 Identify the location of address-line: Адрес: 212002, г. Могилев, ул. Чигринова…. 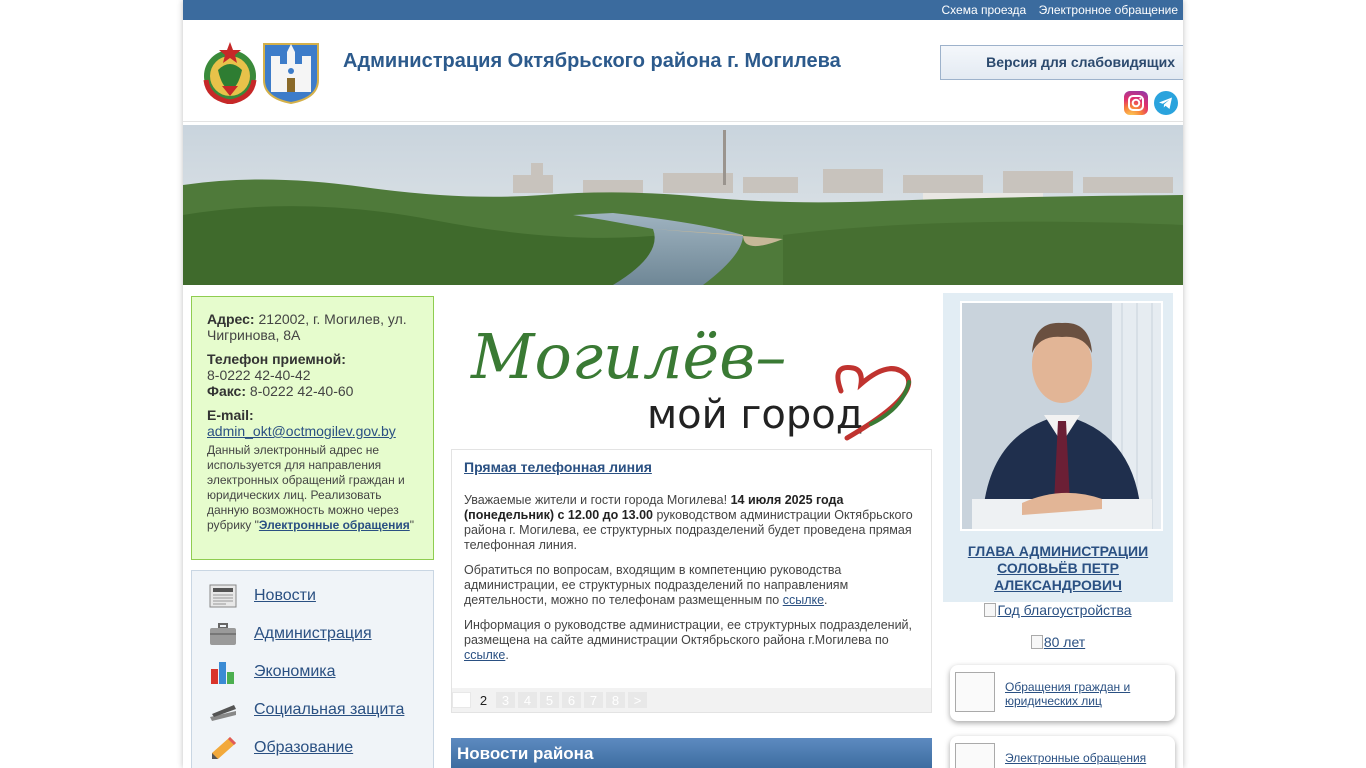
(307, 327).